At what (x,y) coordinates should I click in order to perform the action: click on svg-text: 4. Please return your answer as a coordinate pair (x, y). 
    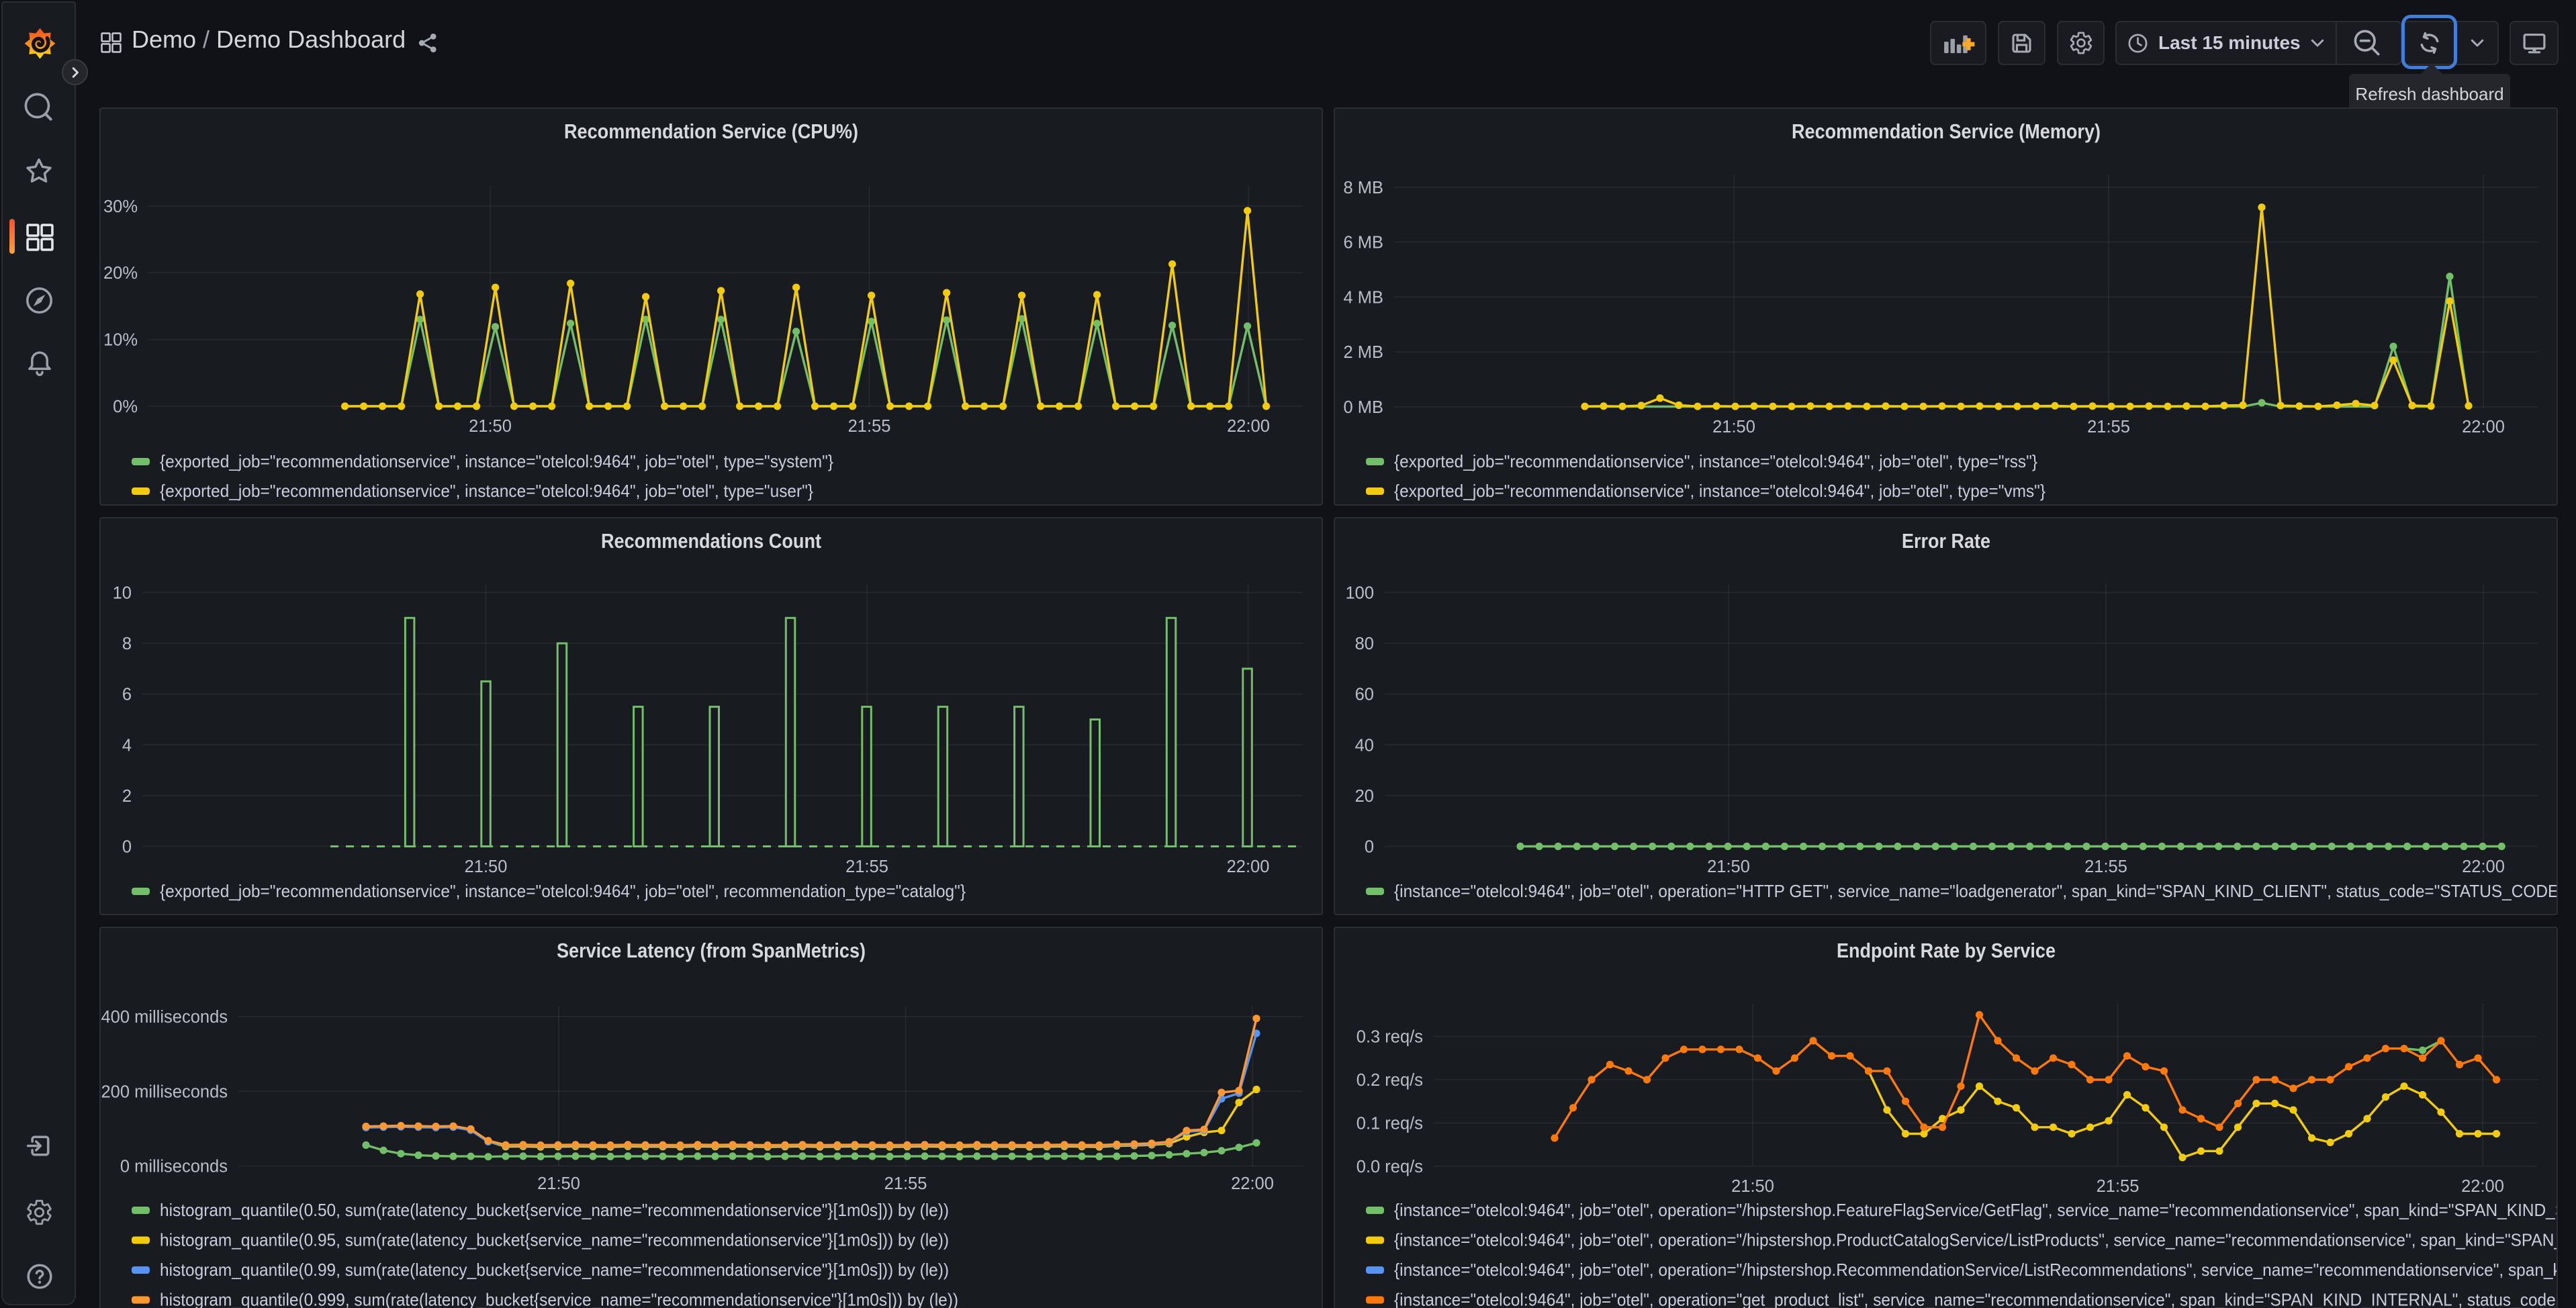
    Looking at the image, I should click on (127, 746).